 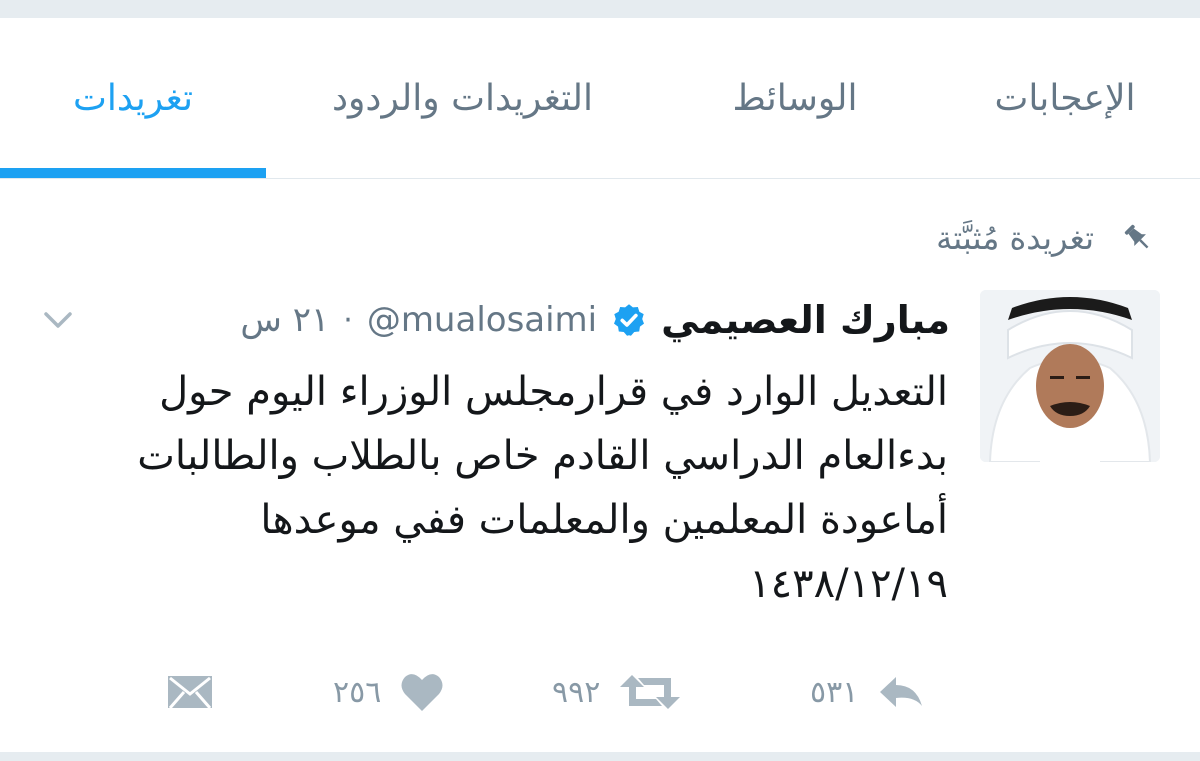 What do you see at coordinates (600, 9) in the screenshot?
I see `top-divider` at bounding box center [600, 9].